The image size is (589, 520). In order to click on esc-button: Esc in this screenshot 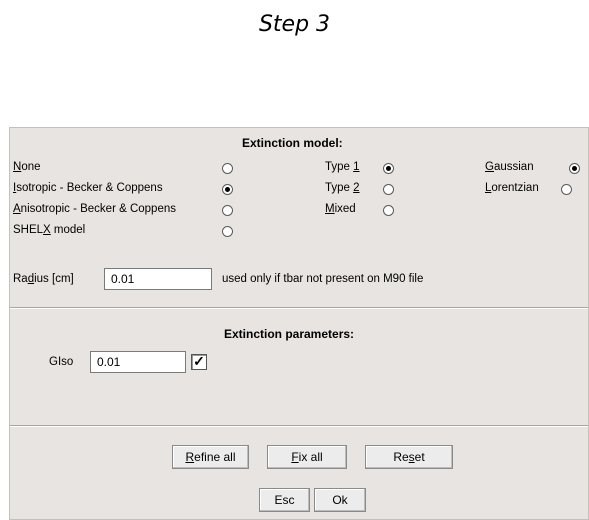, I will do `click(284, 500)`.